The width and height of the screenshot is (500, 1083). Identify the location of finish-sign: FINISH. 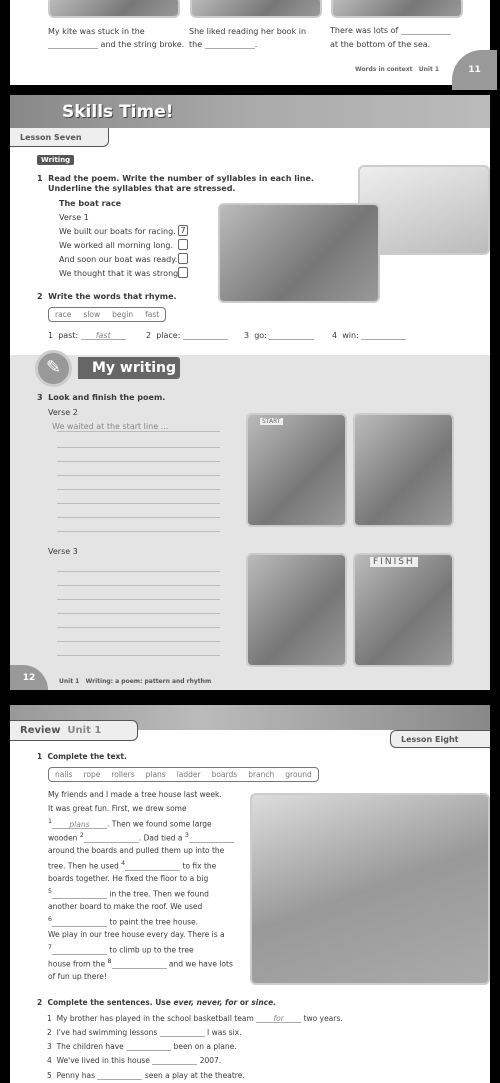
(394, 562).